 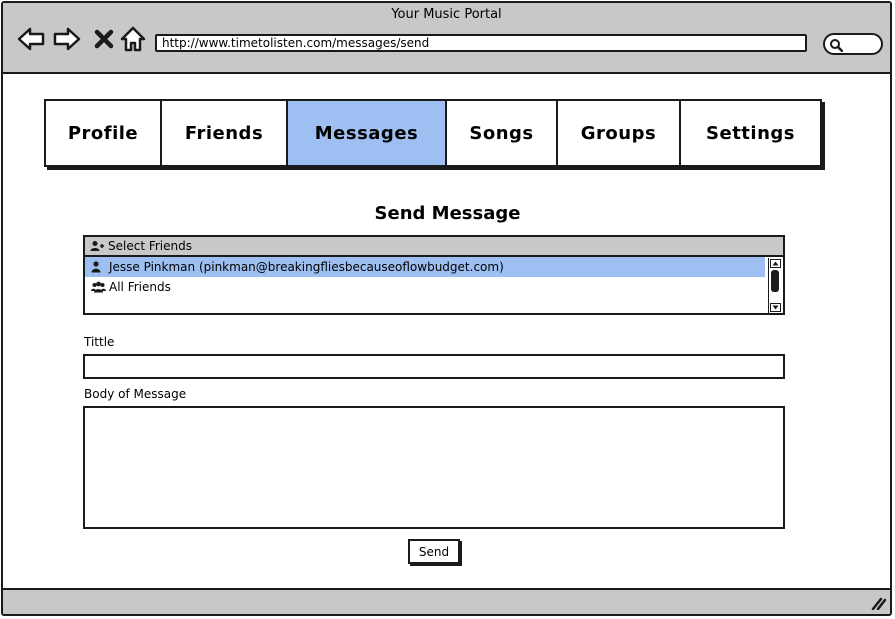 What do you see at coordinates (99, 342) in the screenshot?
I see `title-field-label: Tittle` at bounding box center [99, 342].